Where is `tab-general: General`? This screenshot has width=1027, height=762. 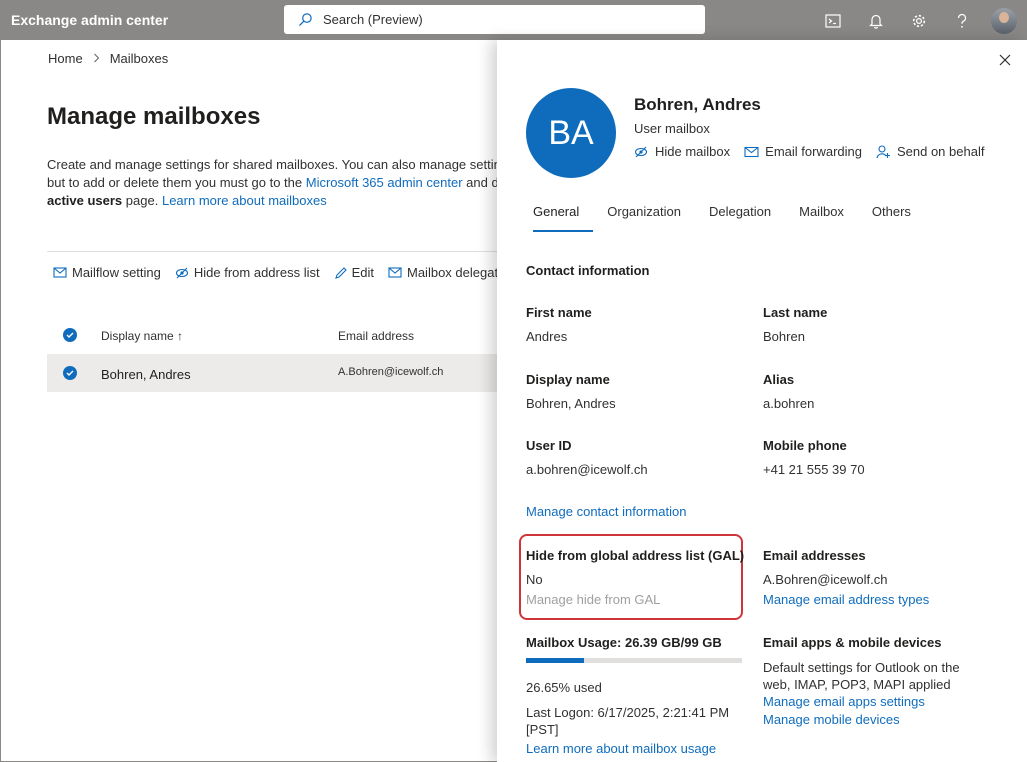 tab-general: General is located at coordinates (563, 218).